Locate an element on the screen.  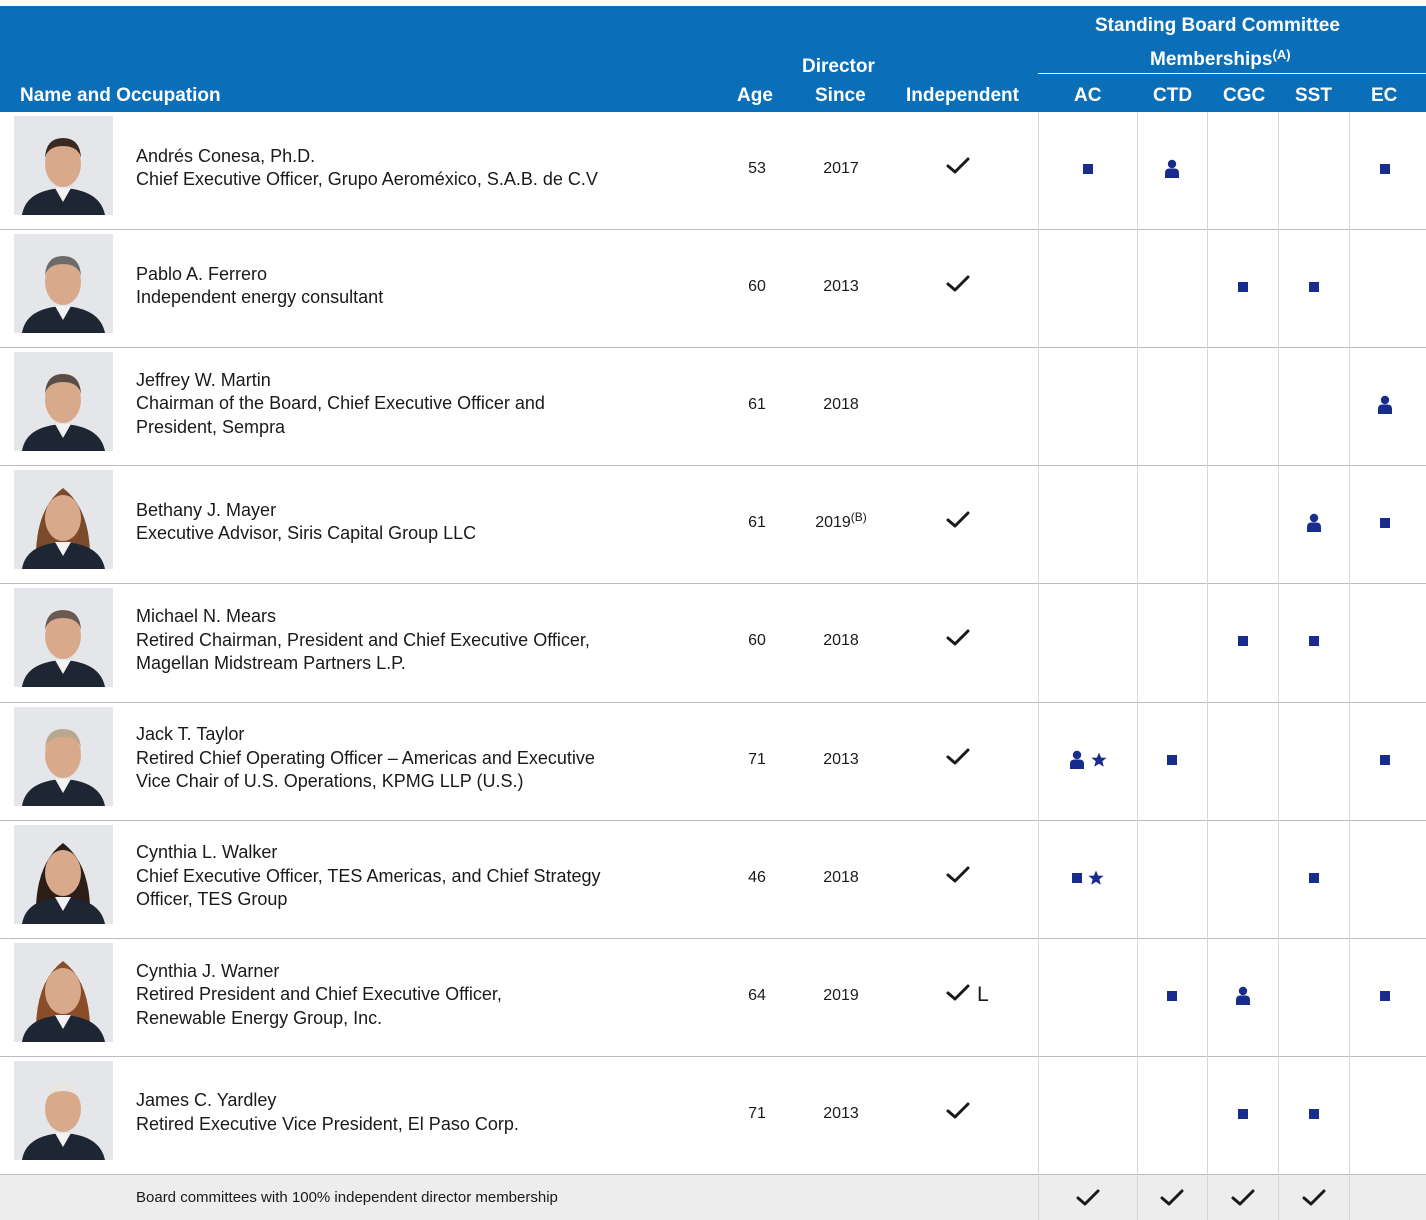
director-occupation: Officer, TES Group is located at coordinates (212, 899).